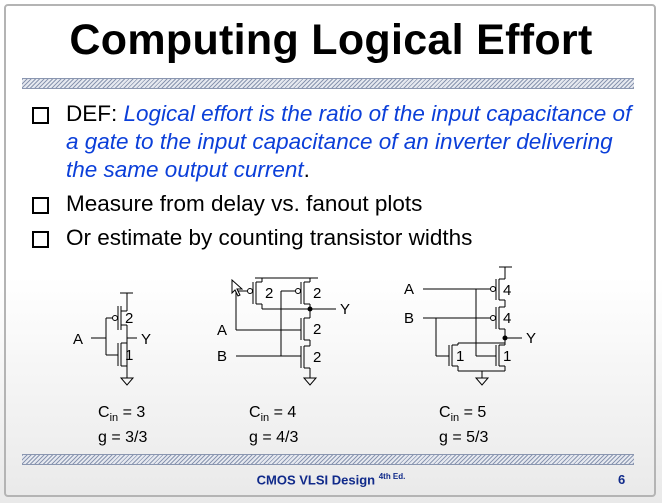 The image size is (662, 503). I want to click on nor-g: g = 5/3, so click(464, 438).